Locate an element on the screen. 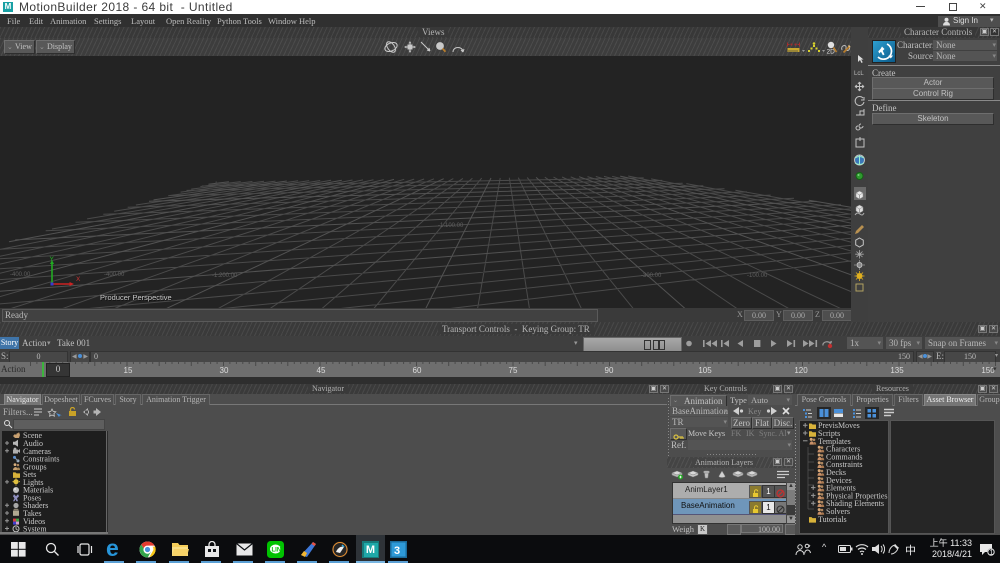  svg-text: 30 is located at coordinates (224, 370).